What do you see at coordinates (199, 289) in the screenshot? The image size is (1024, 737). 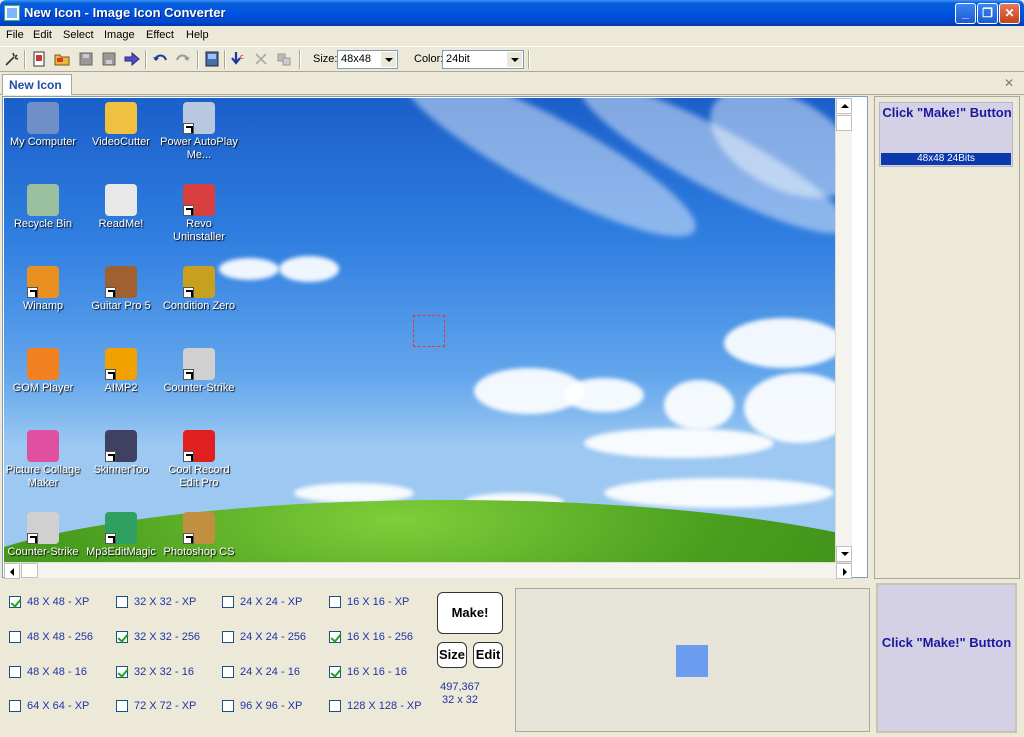 I see `desktop-icon: Condition Zero` at bounding box center [199, 289].